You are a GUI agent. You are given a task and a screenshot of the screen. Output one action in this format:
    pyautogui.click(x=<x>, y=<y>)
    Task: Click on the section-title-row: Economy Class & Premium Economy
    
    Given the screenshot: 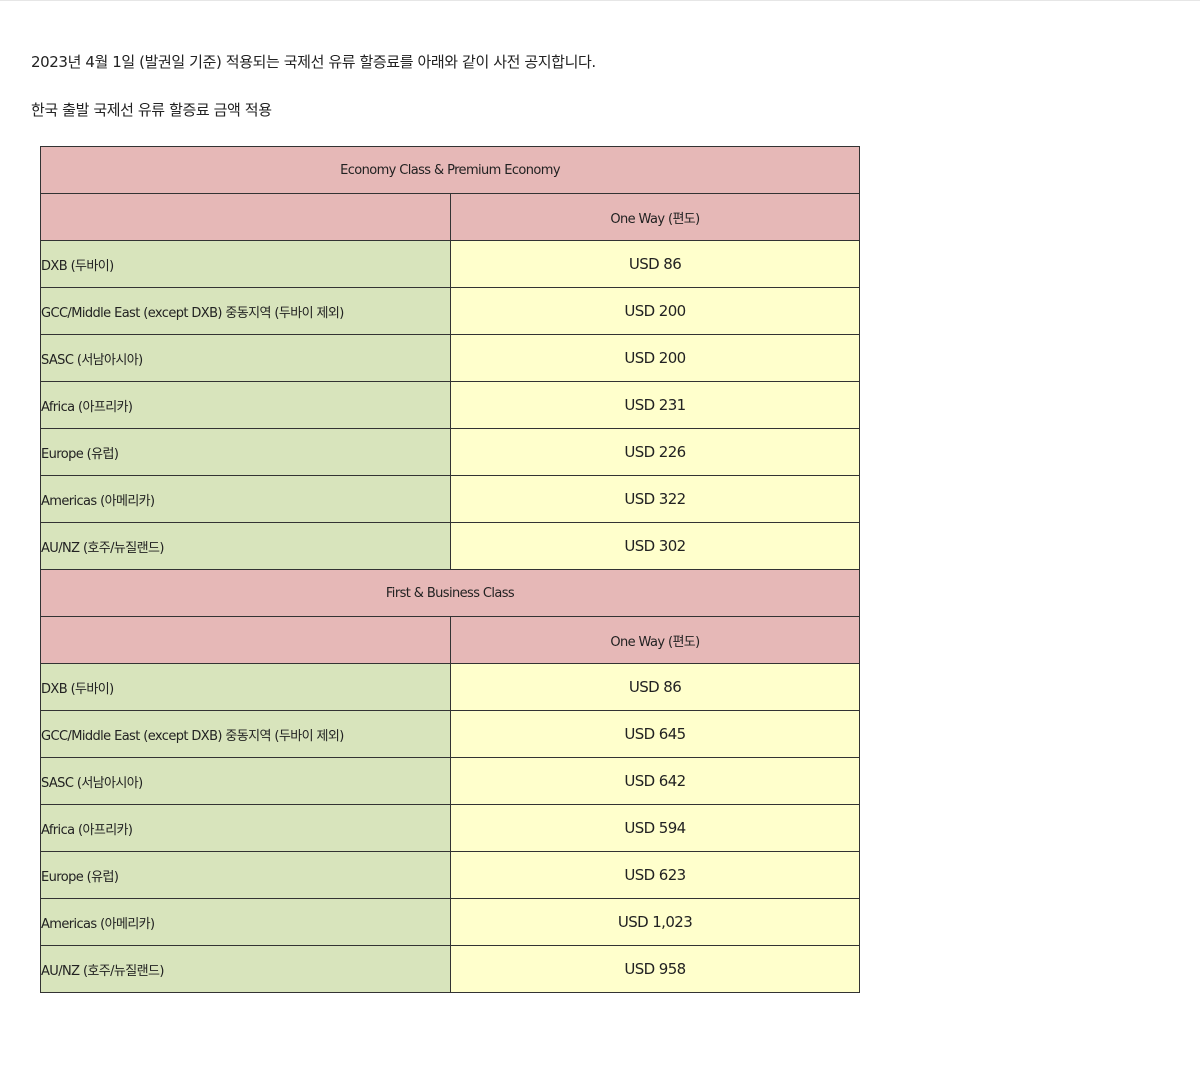 What is the action you would take?
    pyautogui.click(x=450, y=170)
    